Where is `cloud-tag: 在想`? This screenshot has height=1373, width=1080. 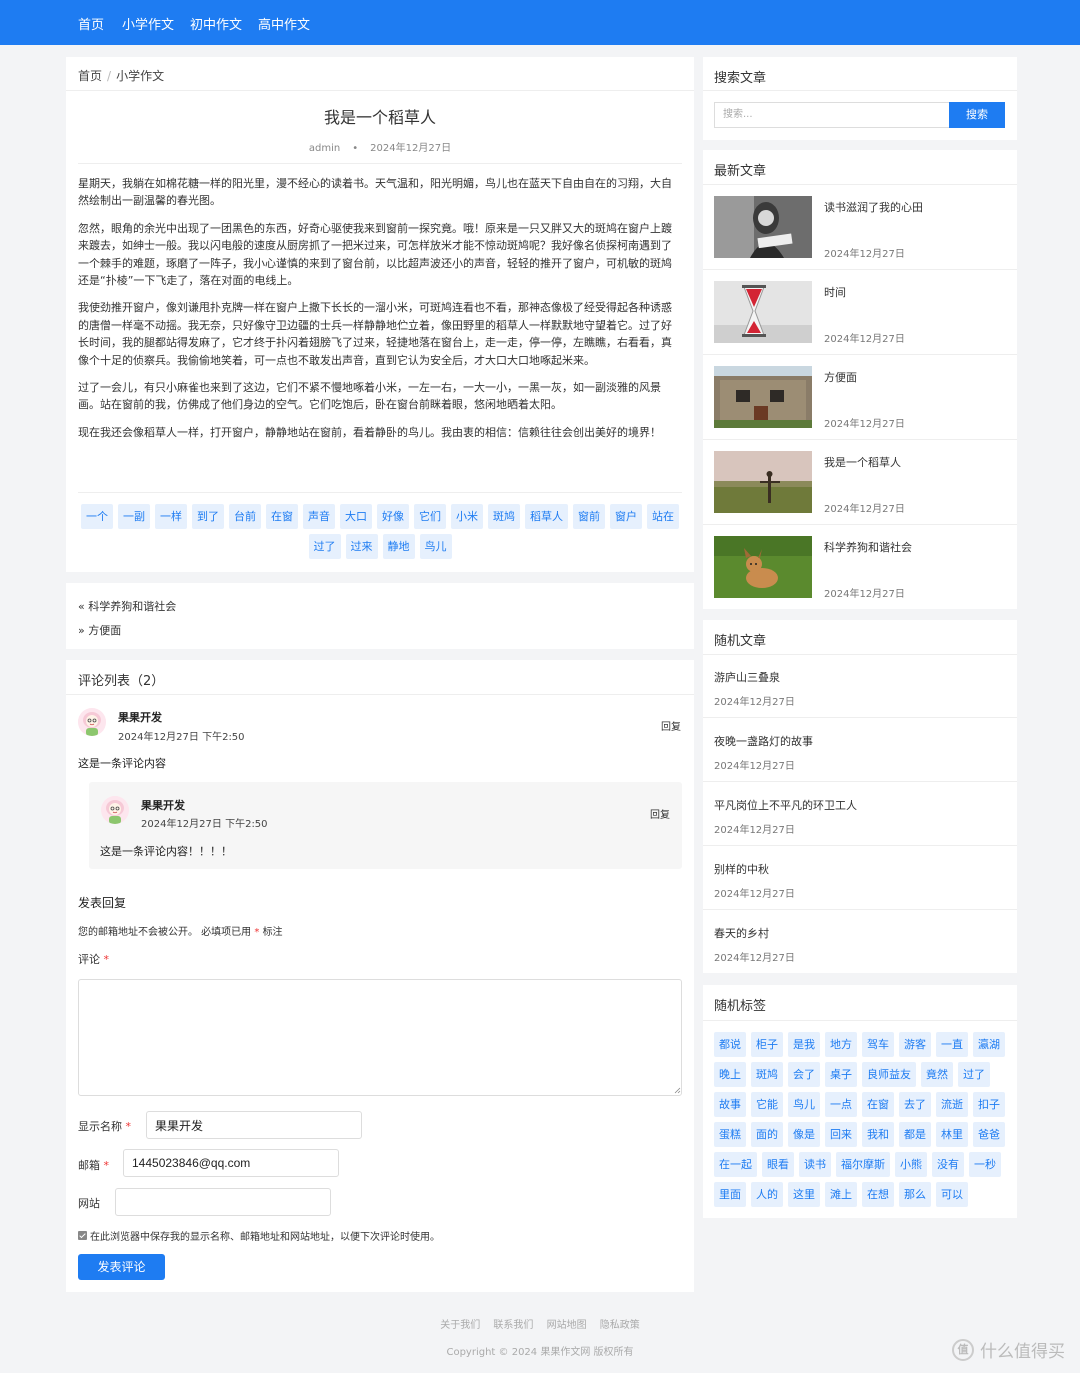
cloud-tag: 在想 is located at coordinates (878, 1194).